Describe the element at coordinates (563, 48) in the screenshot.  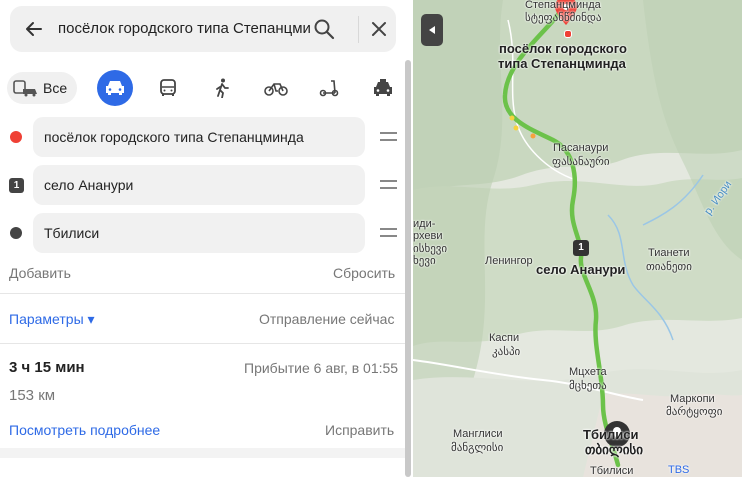
I see `map-label-start-1: посёлок городского` at that location.